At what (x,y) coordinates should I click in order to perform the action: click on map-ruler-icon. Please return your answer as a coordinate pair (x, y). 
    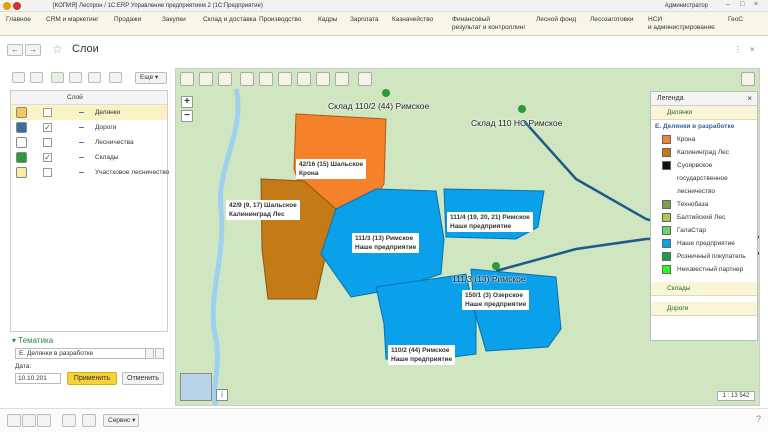
    Looking at the image, I should click on (266, 79).